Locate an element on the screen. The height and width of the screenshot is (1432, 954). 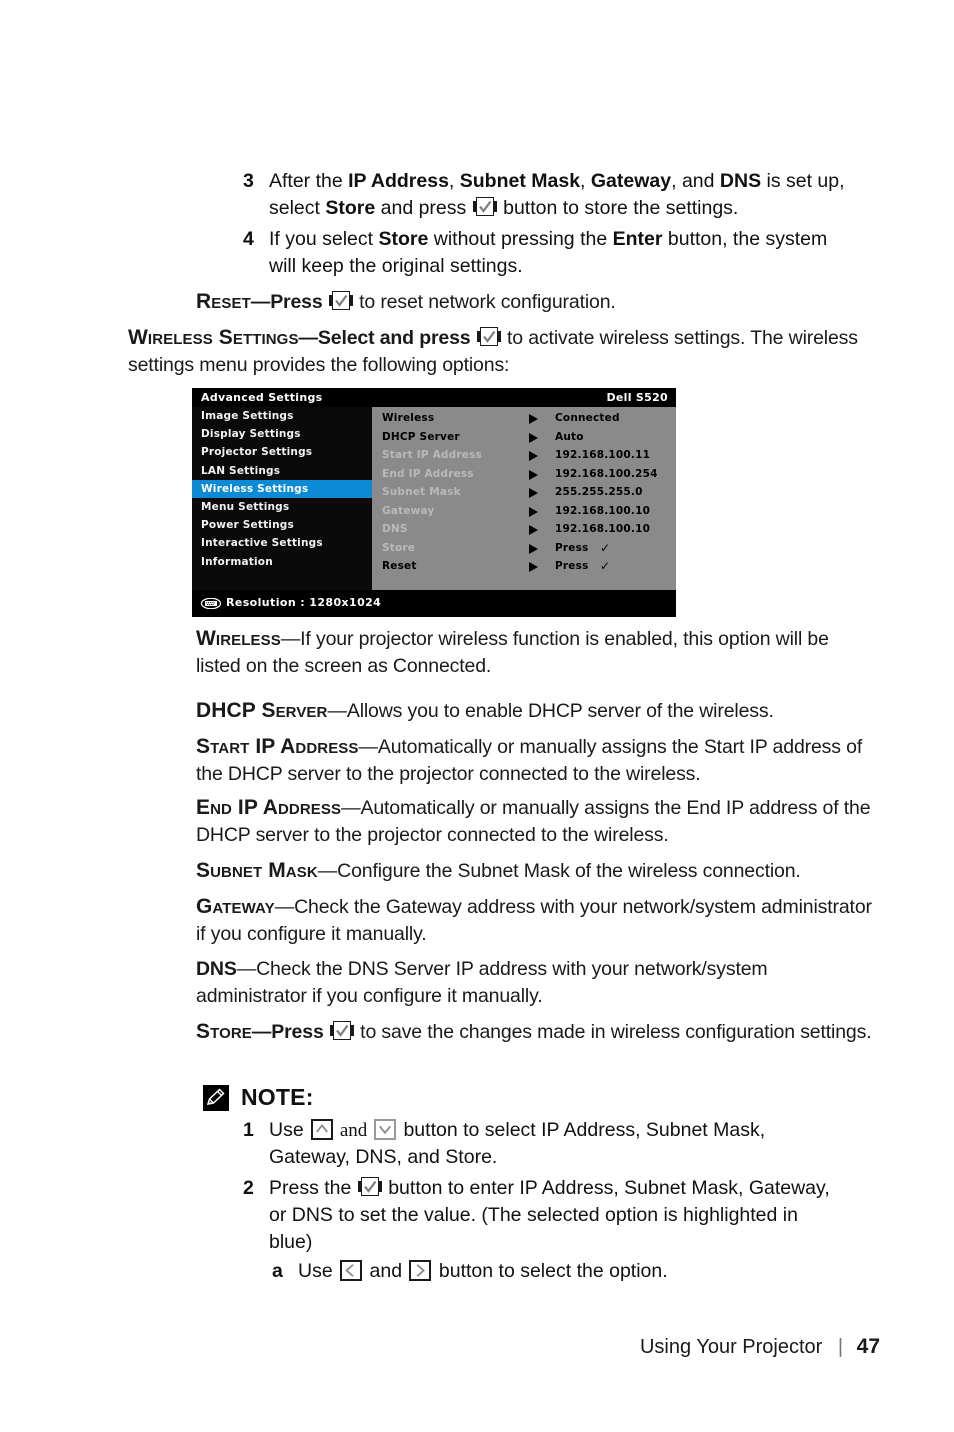
osd-setting-label: DHCP Server is located at coordinates (421, 436).